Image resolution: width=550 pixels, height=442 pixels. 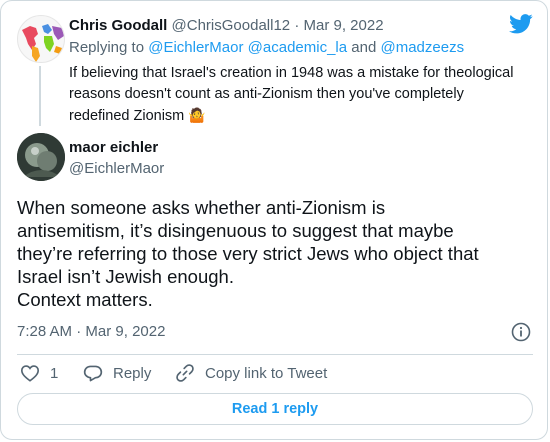 I want to click on divider, so click(x=275, y=354).